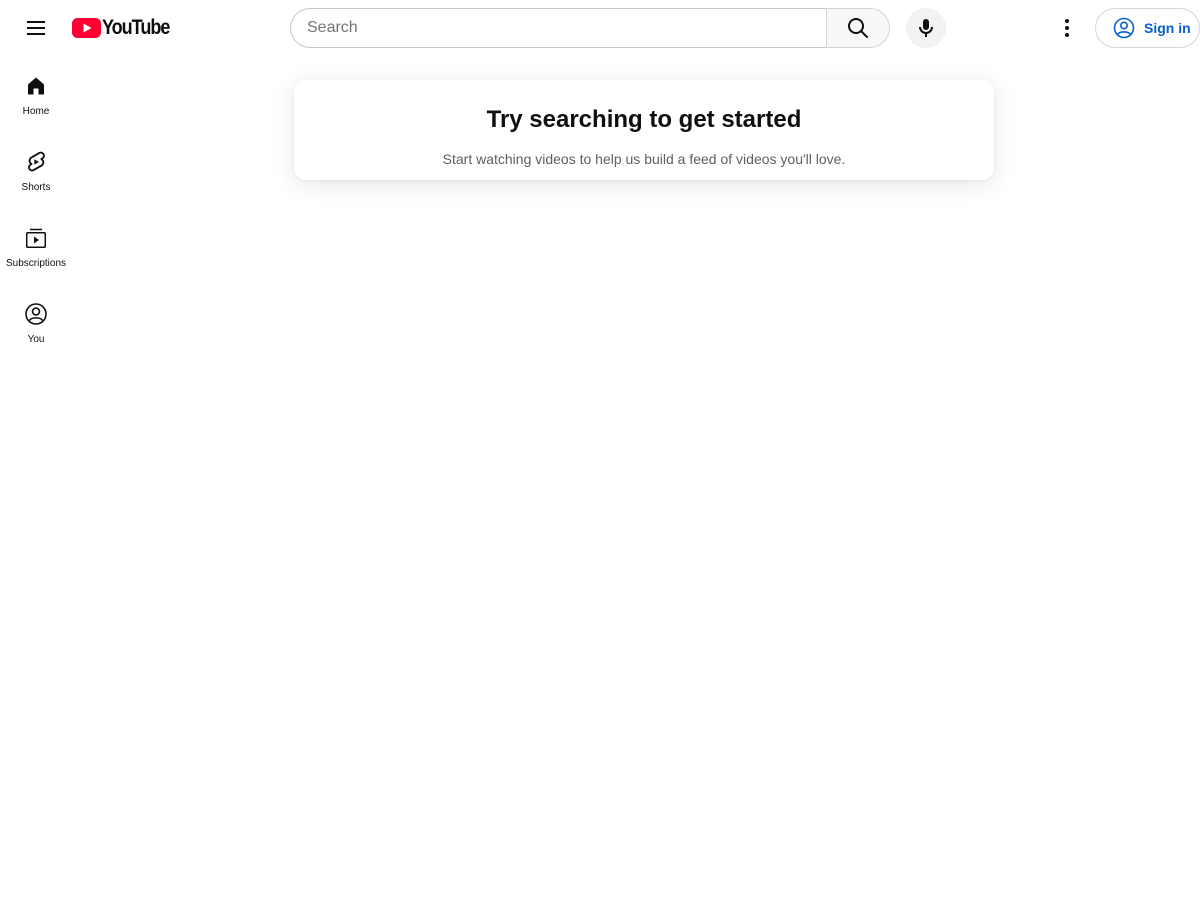 This screenshot has height=900, width=1200. What do you see at coordinates (36, 339) in the screenshot?
I see `sidebar-item-label: You` at bounding box center [36, 339].